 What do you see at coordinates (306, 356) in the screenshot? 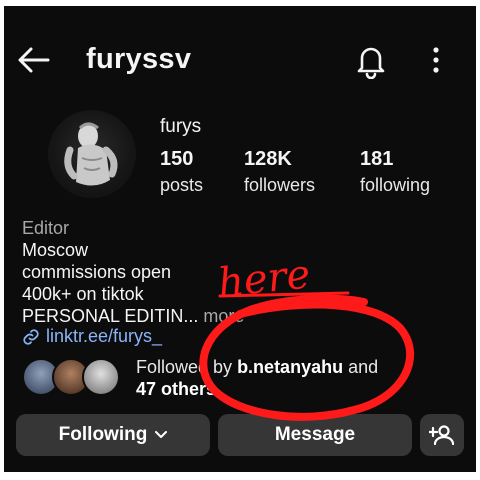
I see `annotation-circle` at bounding box center [306, 356].